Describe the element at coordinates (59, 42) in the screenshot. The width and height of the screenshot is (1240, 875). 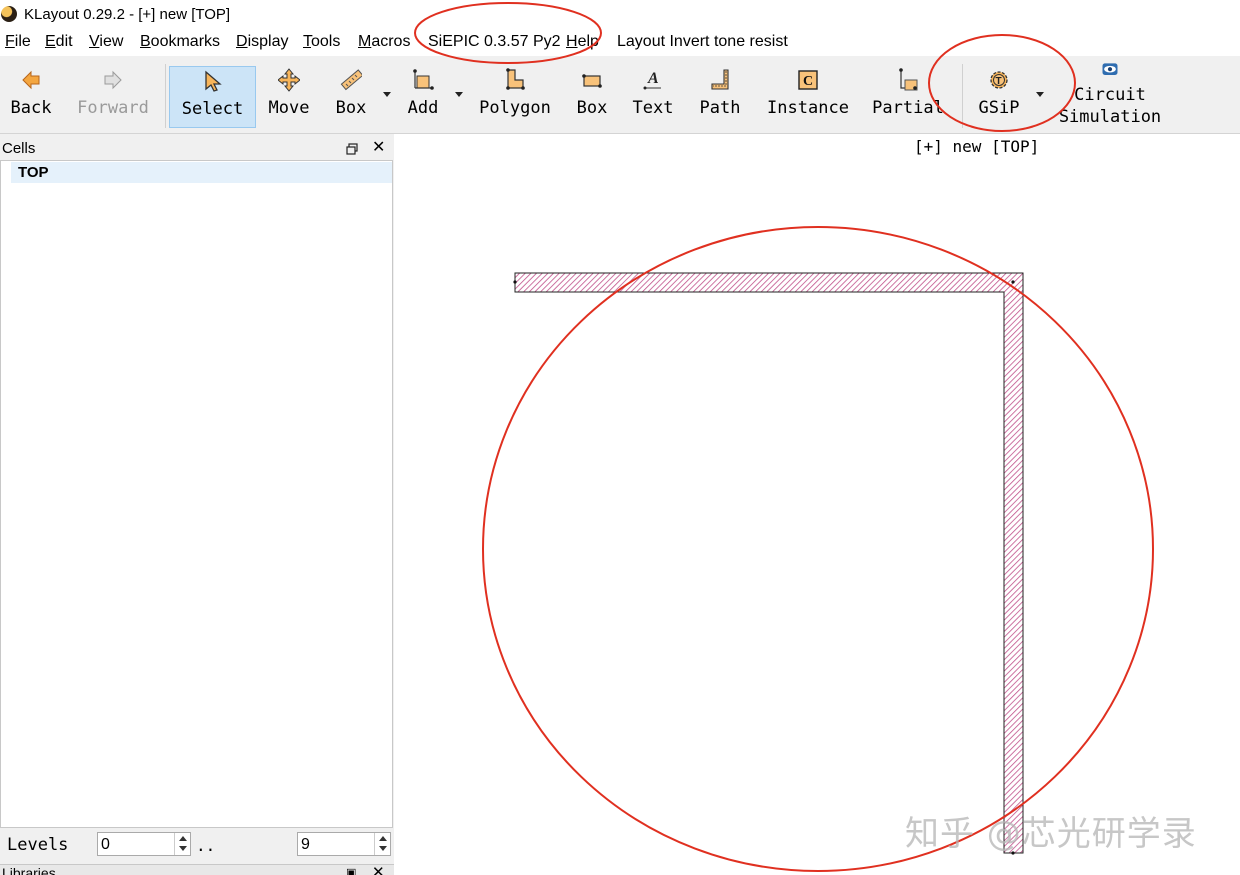
I see `menu-edit: Edit` at that location.